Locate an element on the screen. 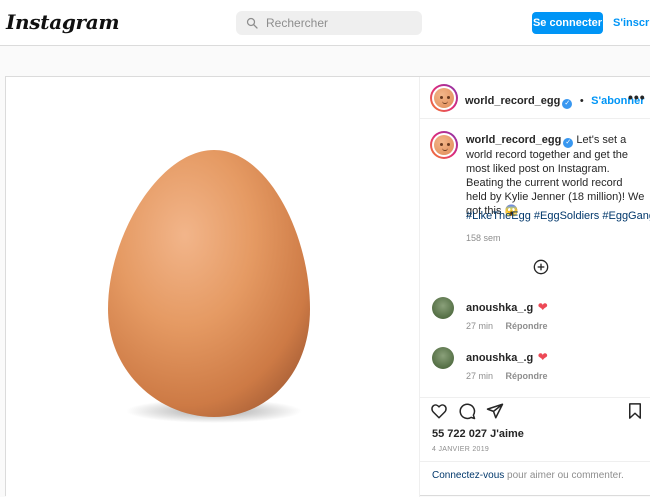 The image size is (650, 497). author-avatar is located at coordinates (444, 98).